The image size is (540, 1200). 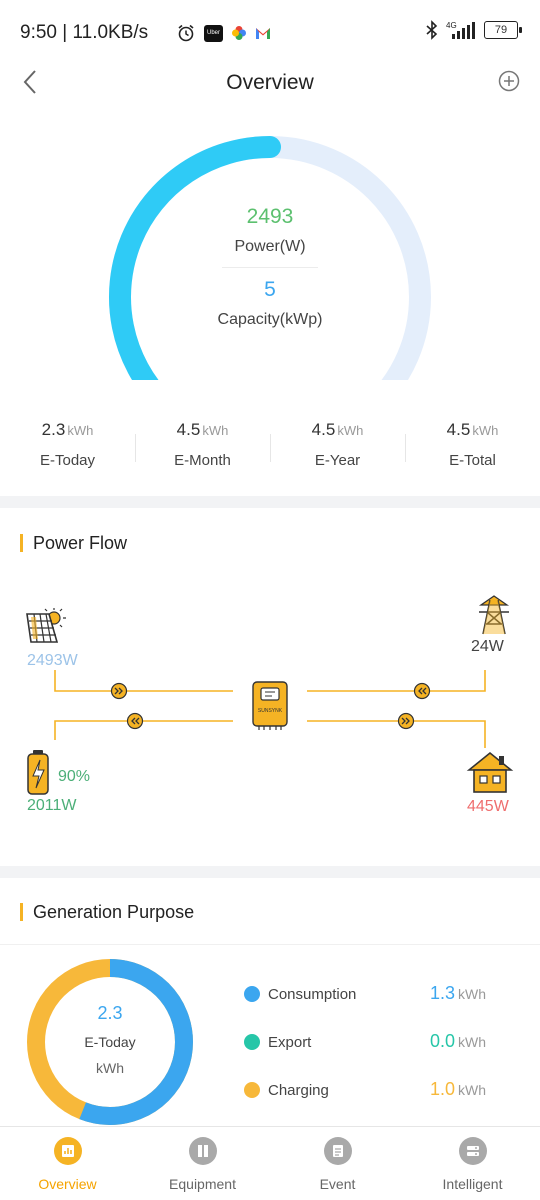 What do you see at coordinates (472, 460) in the screenshot?
I see `stat-label: E-Total` at bounding box center [472, 460].